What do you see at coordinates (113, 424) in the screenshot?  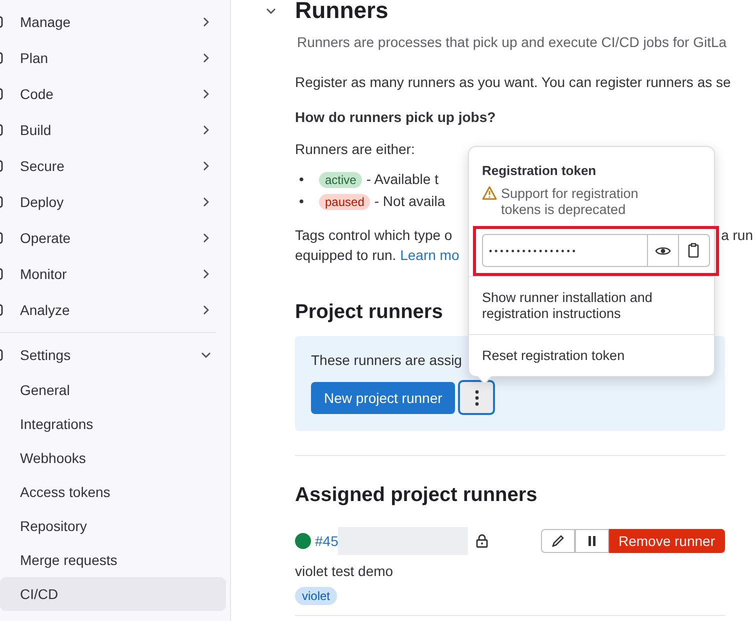 I see `sidebar-subitem: Integrations` at bounding box center [113, 424].